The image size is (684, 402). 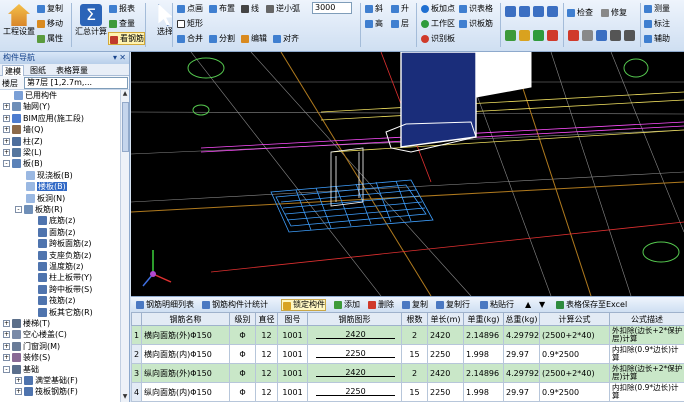 I want to click on tab-table-quantity: 表格算量, so click(x=72, y=70).